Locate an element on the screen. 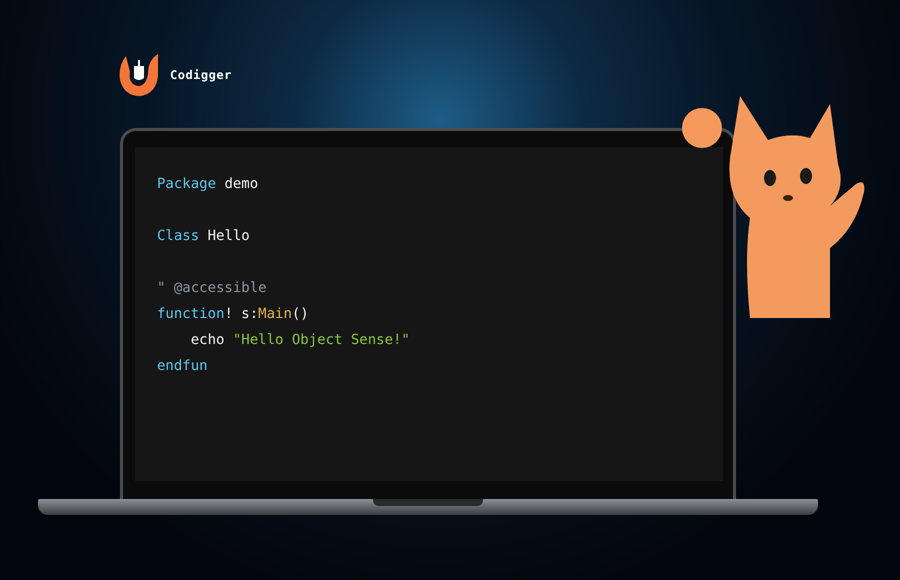 The image size is (900, 580). code-line: Class Hello is located at coordinates (204, 236).